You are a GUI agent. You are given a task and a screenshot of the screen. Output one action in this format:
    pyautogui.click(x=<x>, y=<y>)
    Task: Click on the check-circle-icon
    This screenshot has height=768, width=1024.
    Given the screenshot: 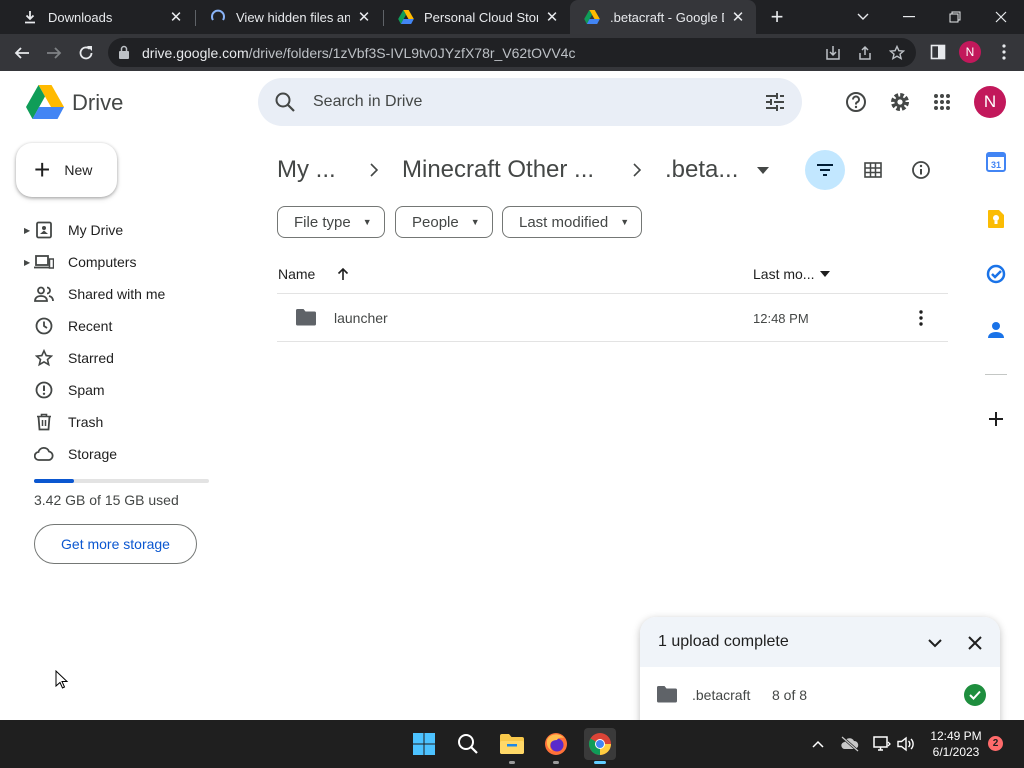 What is the action you would take?
    pyautogui.click(x=975, y=695)
    